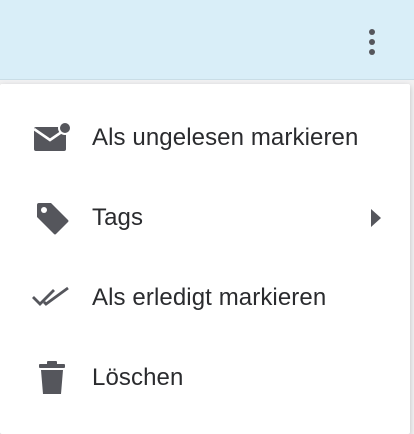 The width and height of the screenshot is (414, 434). What do you see at coordinates (118, 217) in the screenshot?
I see `menu-item-label: Tags` at bounding box center [118, 217].